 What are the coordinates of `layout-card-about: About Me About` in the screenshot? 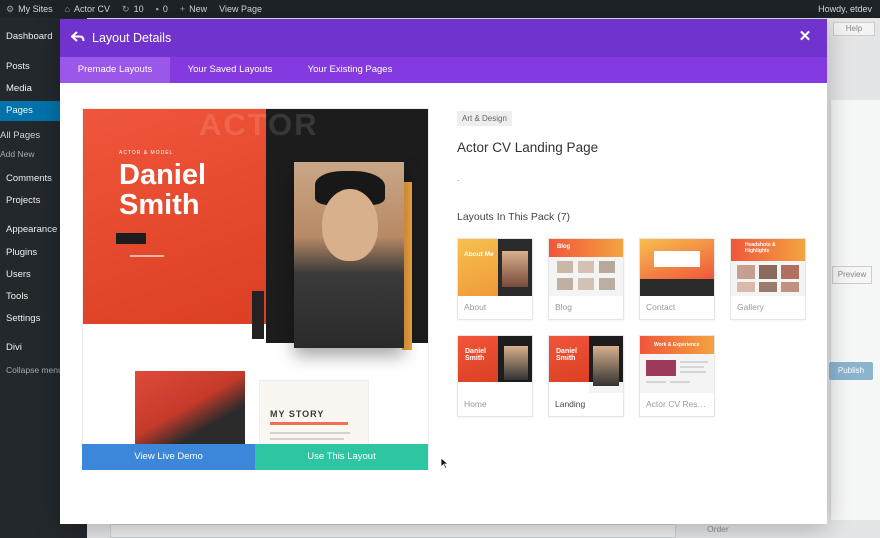 It's located at (495, 279).